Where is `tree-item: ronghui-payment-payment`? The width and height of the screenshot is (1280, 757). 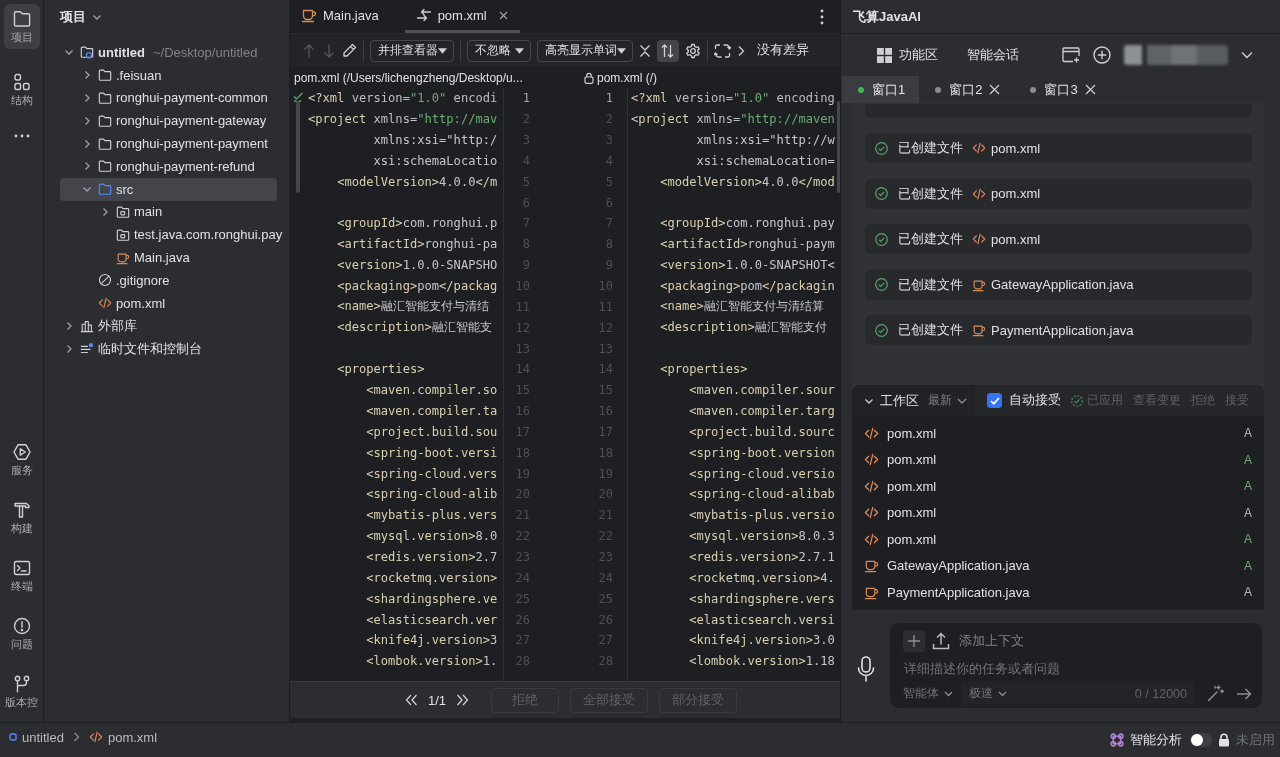 tree-item: ronghui-payment-payment is located at coordinates (166, 143).